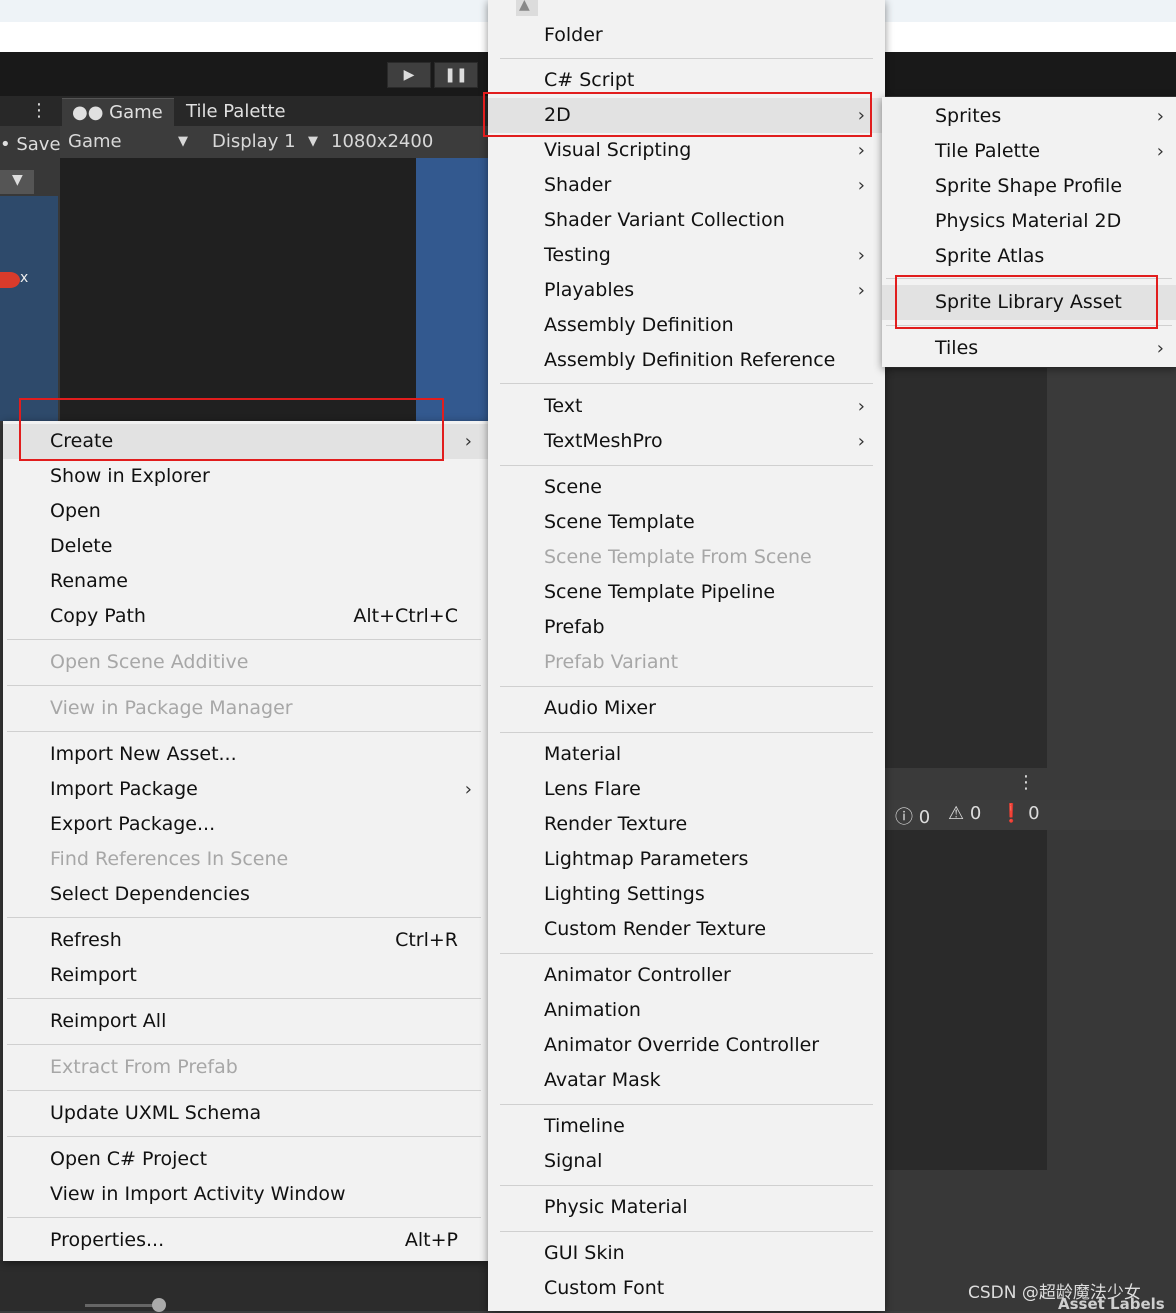 The image size is (1176, 1313). I want to click on menu-item-sprites: Sprites ›, so click(1029, 116).